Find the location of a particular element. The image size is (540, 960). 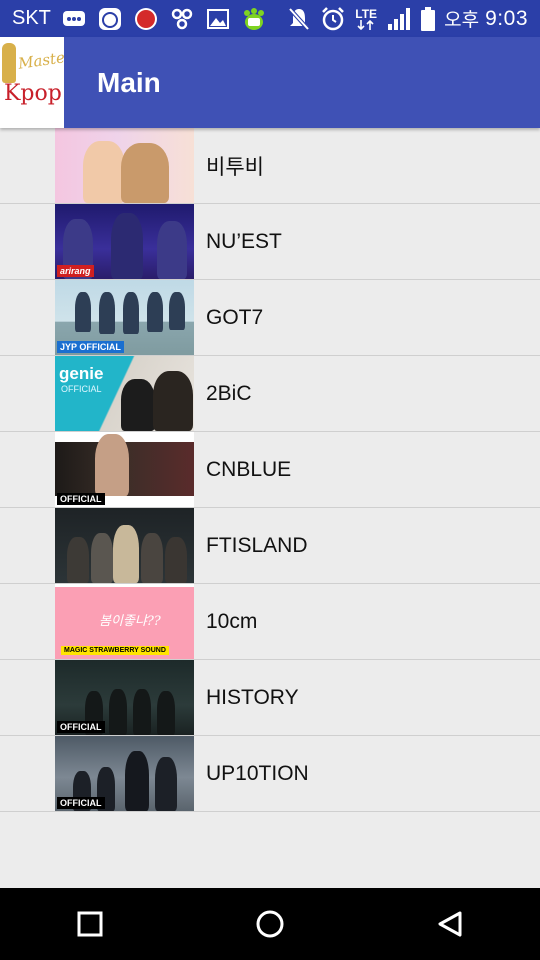

image-icon is located at coordinates (218, 19).